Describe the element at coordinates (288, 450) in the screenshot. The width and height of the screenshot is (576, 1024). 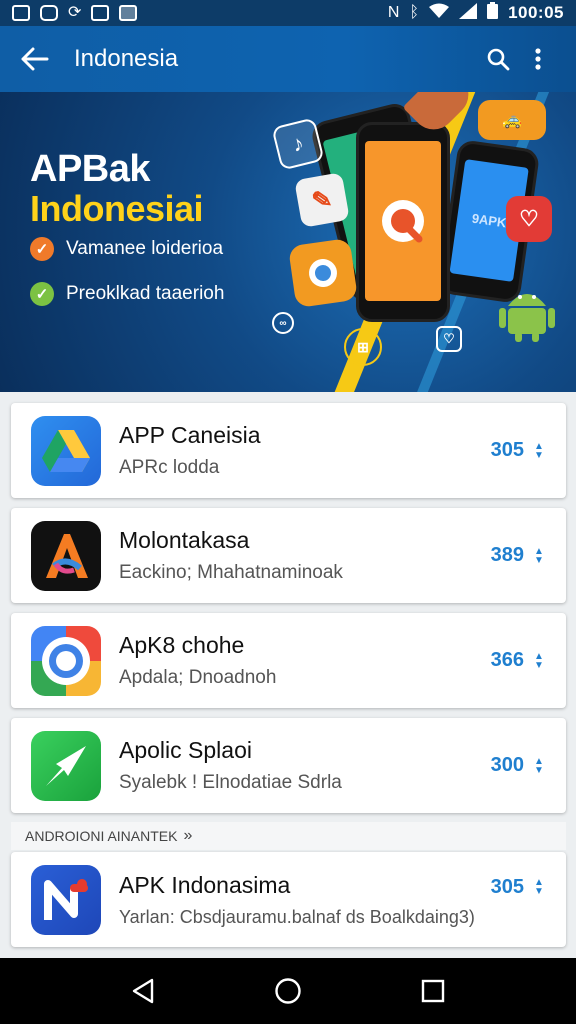
I see `list-item: APP Caneisia APRc lodda 305 ▲ ▼` at that location.